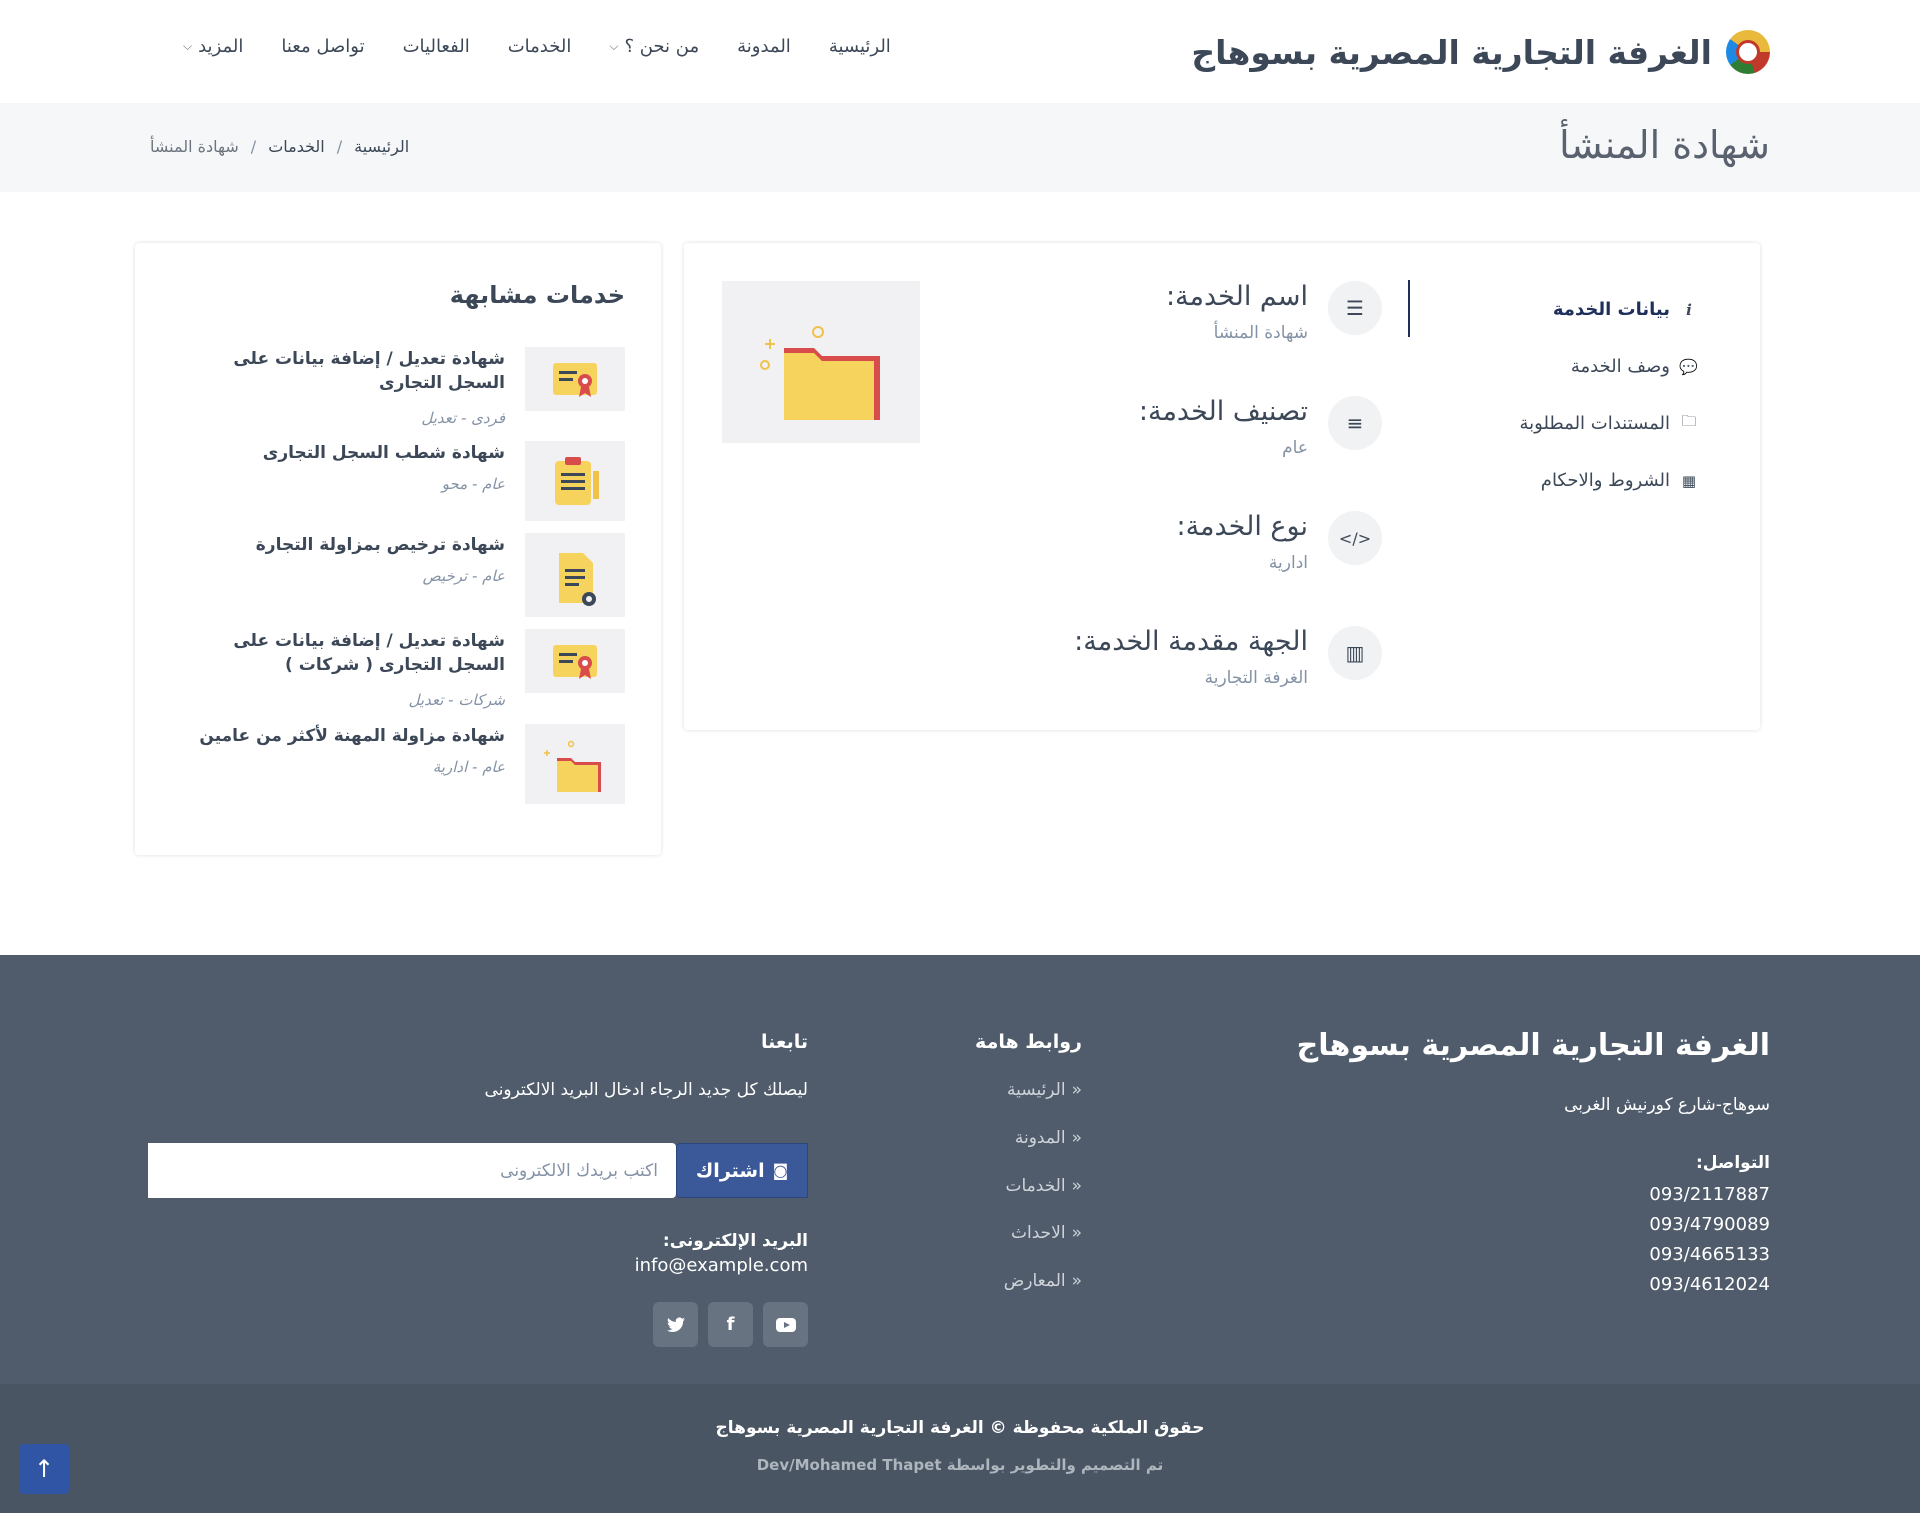  What do you see at coordinates (380, 545) in the screenshot?
I see `similar-item-name: شهادة ترخيص بمزاولة التجارة` at bounding box center [380, 545].